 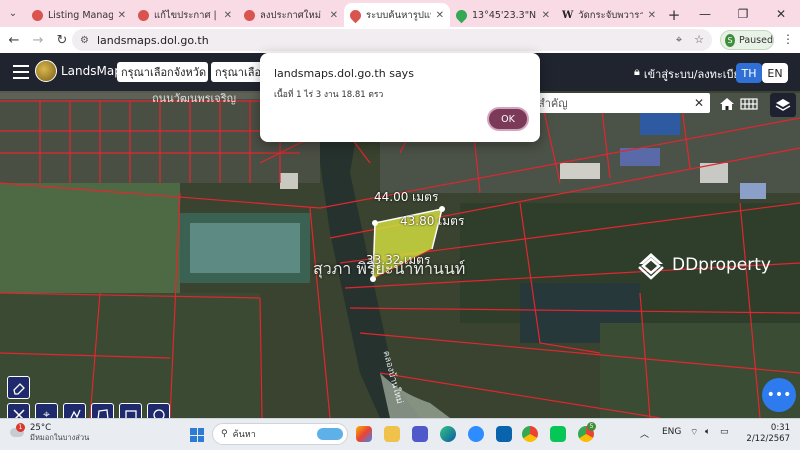 What do you see at coordinates (37, 15) in the screenshot?
I see `listing-favicon-icon` at bounding box center [37, 15].